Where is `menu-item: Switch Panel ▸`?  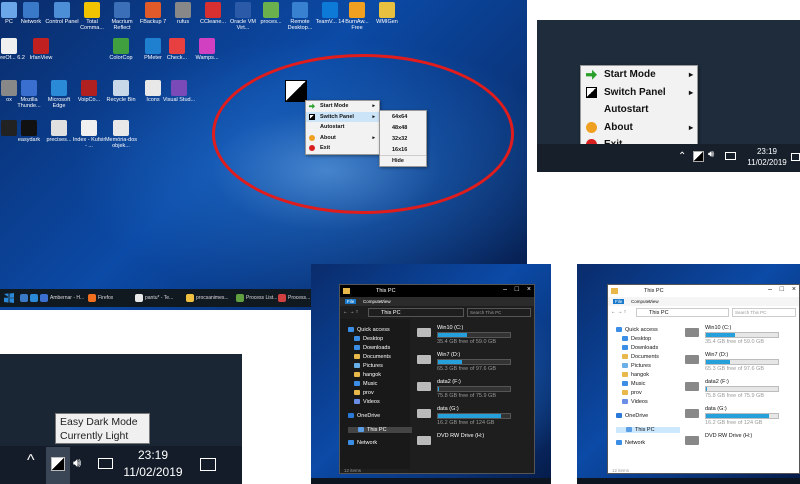 menu-item: Switch Panel ▸ is located at coordinates (639, 93).